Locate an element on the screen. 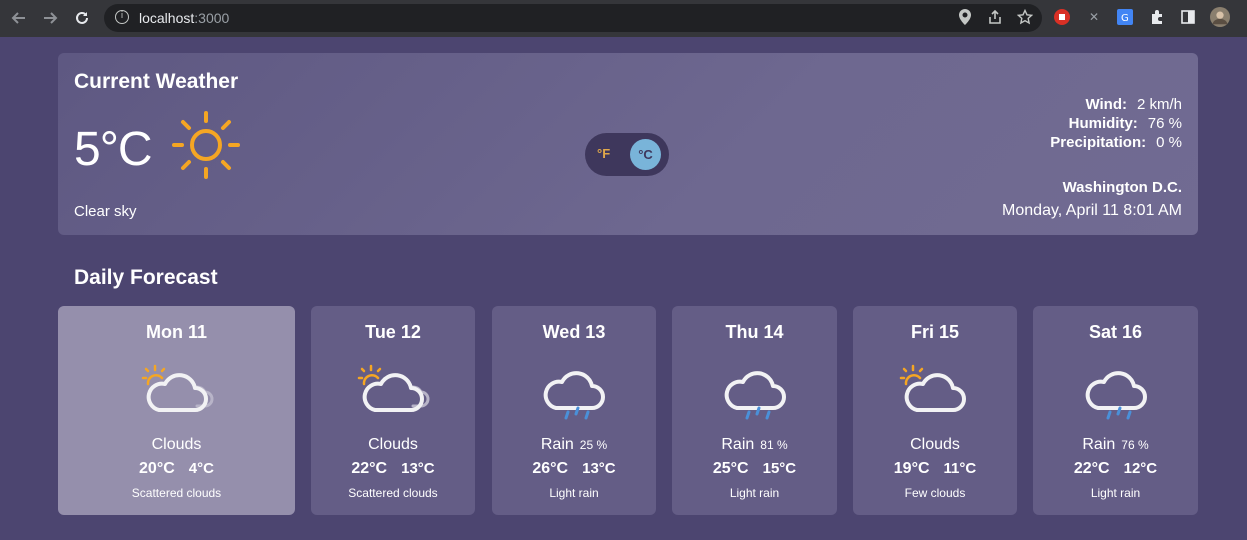  forecast-card: Tue 12 Clouds 22°C 13°C Scattered clouds is located at coordinates (393, 410).